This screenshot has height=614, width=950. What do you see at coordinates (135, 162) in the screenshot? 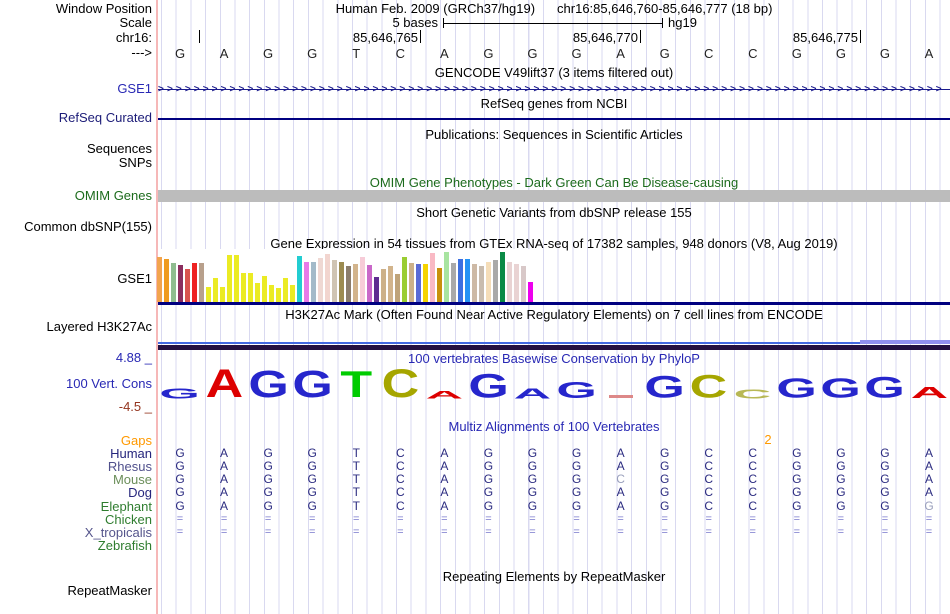
I see `publications-snps-label: SNPs` at bounding box center [135, 162].